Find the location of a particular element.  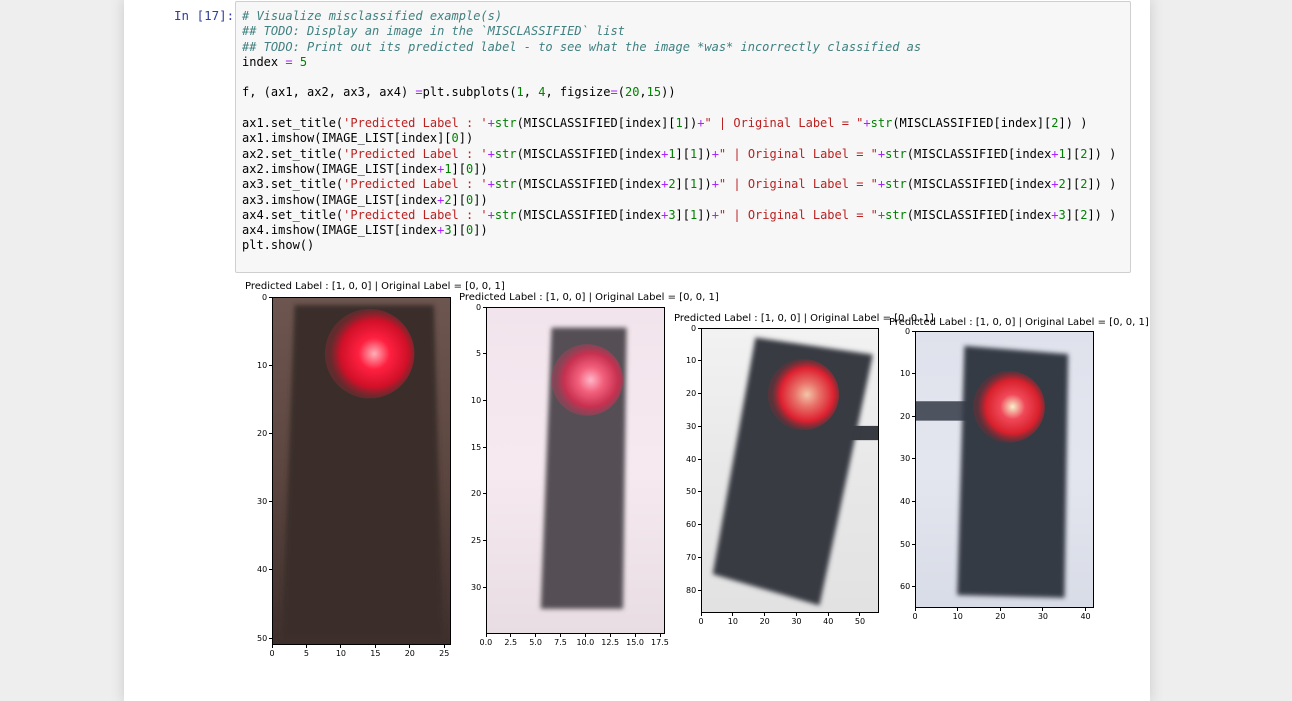

code-line: ax2.imshow(IMAGE_LIST[index+1][0]) is located at coordinates (679, 169).